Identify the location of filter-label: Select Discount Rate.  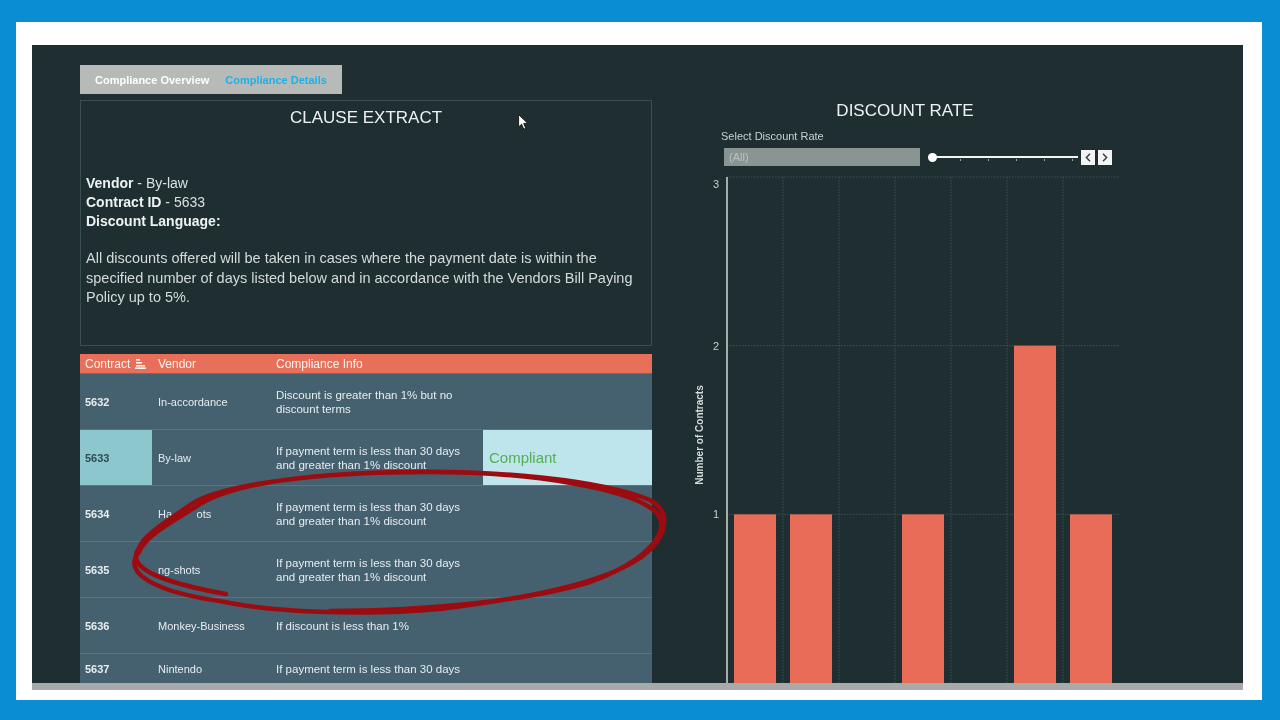
(772, 136).